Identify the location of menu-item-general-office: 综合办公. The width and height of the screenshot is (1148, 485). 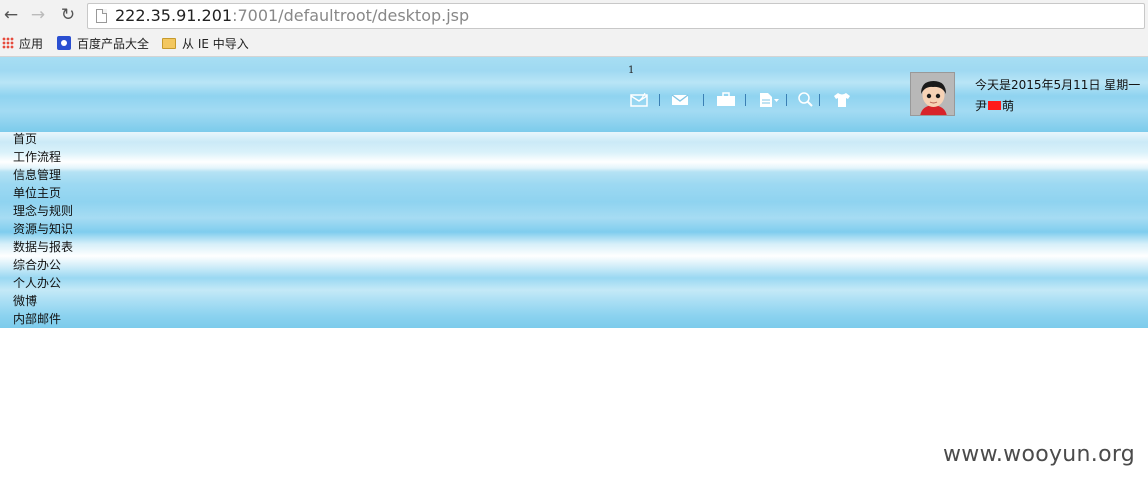
(37, 265).